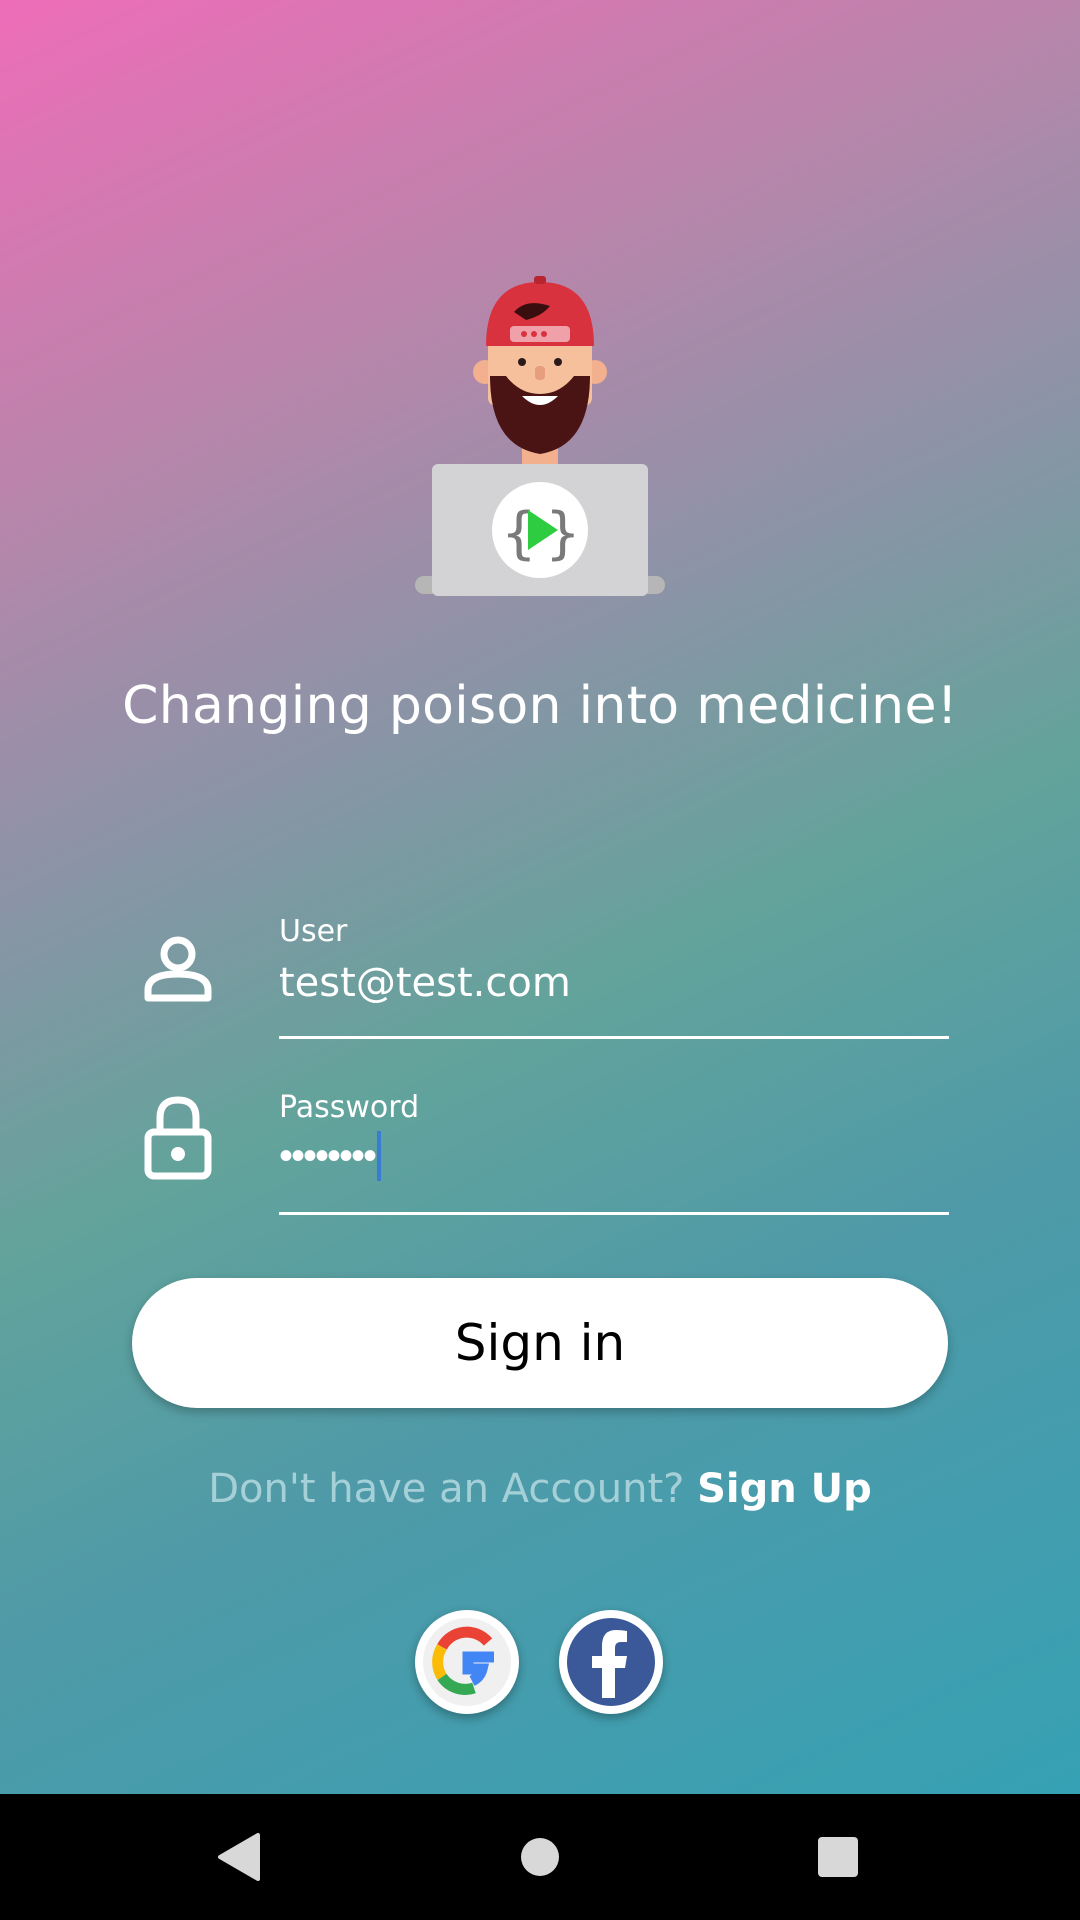  Describe the element at coordinates (328, 1155) in the screenshot. I see `password-masked-value: ••••••••` at that location.